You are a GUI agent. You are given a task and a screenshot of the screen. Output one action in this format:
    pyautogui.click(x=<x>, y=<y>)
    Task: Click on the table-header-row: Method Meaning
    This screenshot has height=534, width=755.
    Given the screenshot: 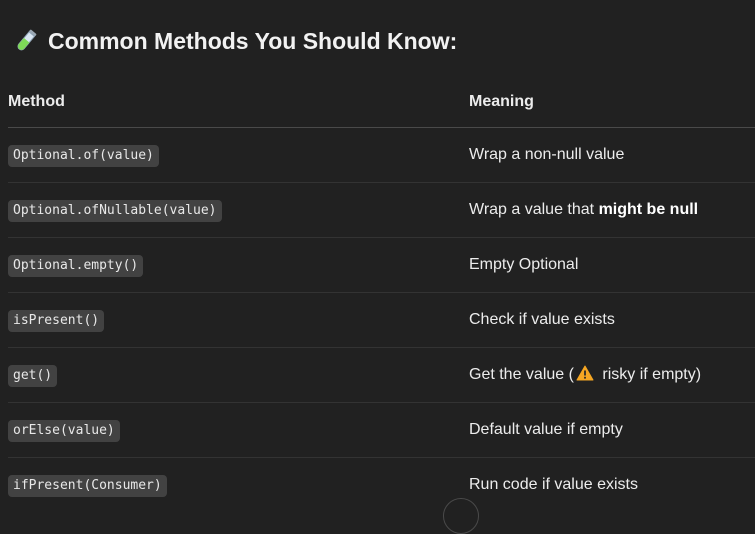 What is the action you would take?
    pyautogui.click(x=381, y=104)
    